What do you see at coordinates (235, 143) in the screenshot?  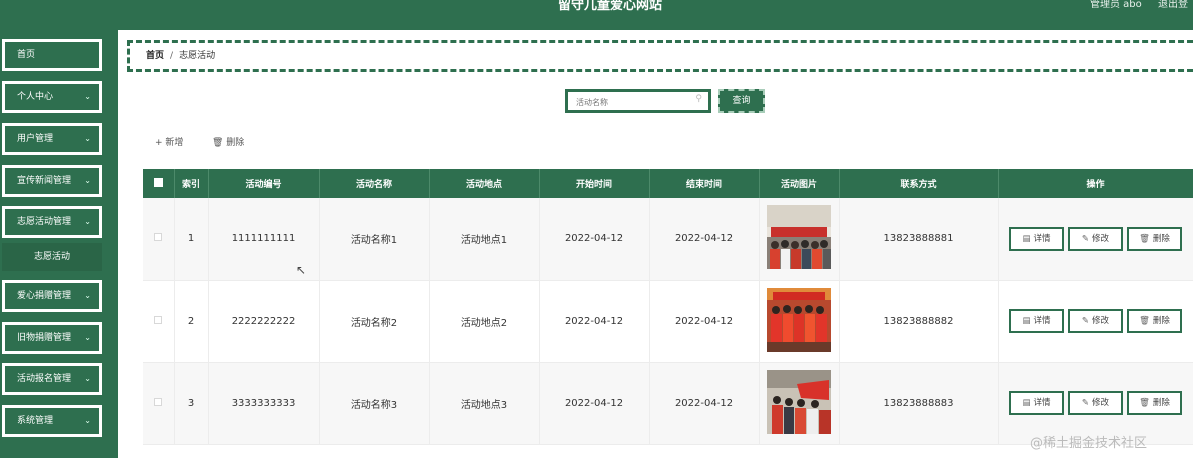 I see `batch-delete-label: 删除` at bounding box center [235, 143].